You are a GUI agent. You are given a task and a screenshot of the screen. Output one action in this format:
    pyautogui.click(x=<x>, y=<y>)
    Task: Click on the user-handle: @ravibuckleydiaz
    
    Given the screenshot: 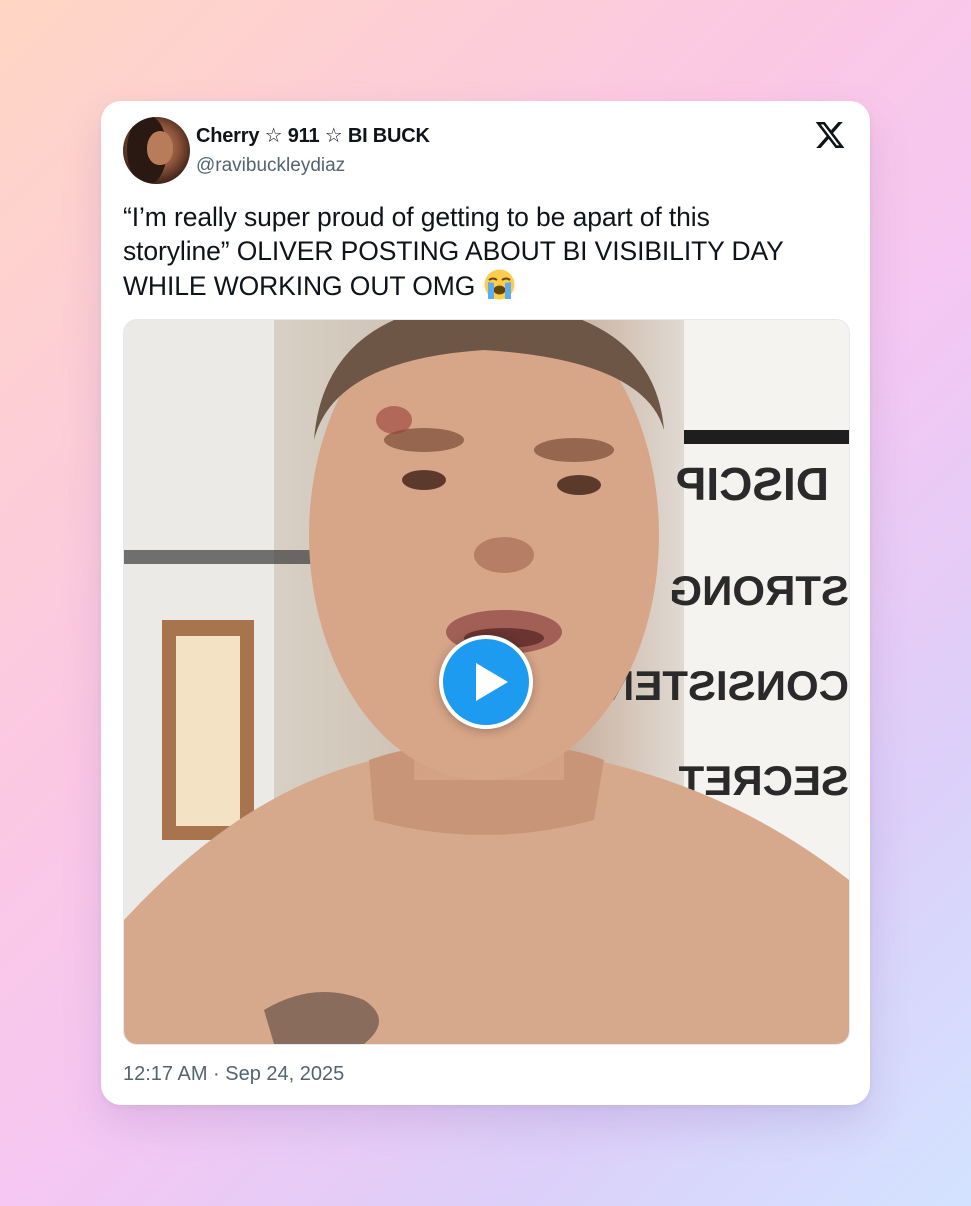 What is the action you would take?
    pyautogui.click(x=270, y=166)
    